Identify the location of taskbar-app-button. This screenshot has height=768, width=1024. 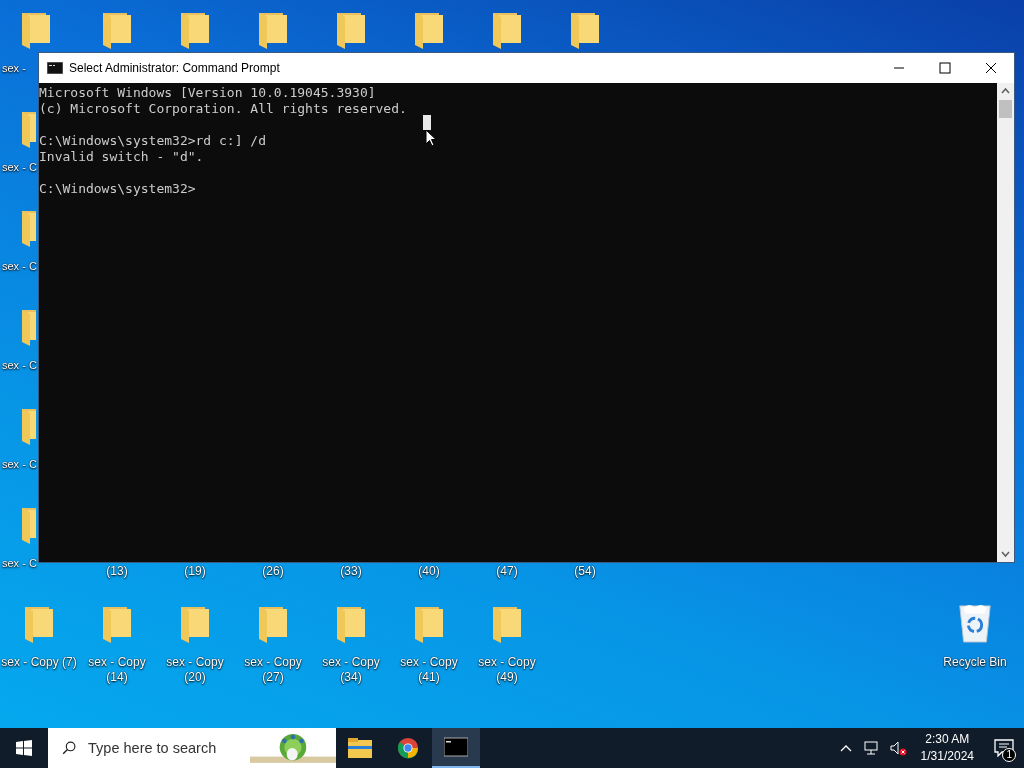
(456, 748).